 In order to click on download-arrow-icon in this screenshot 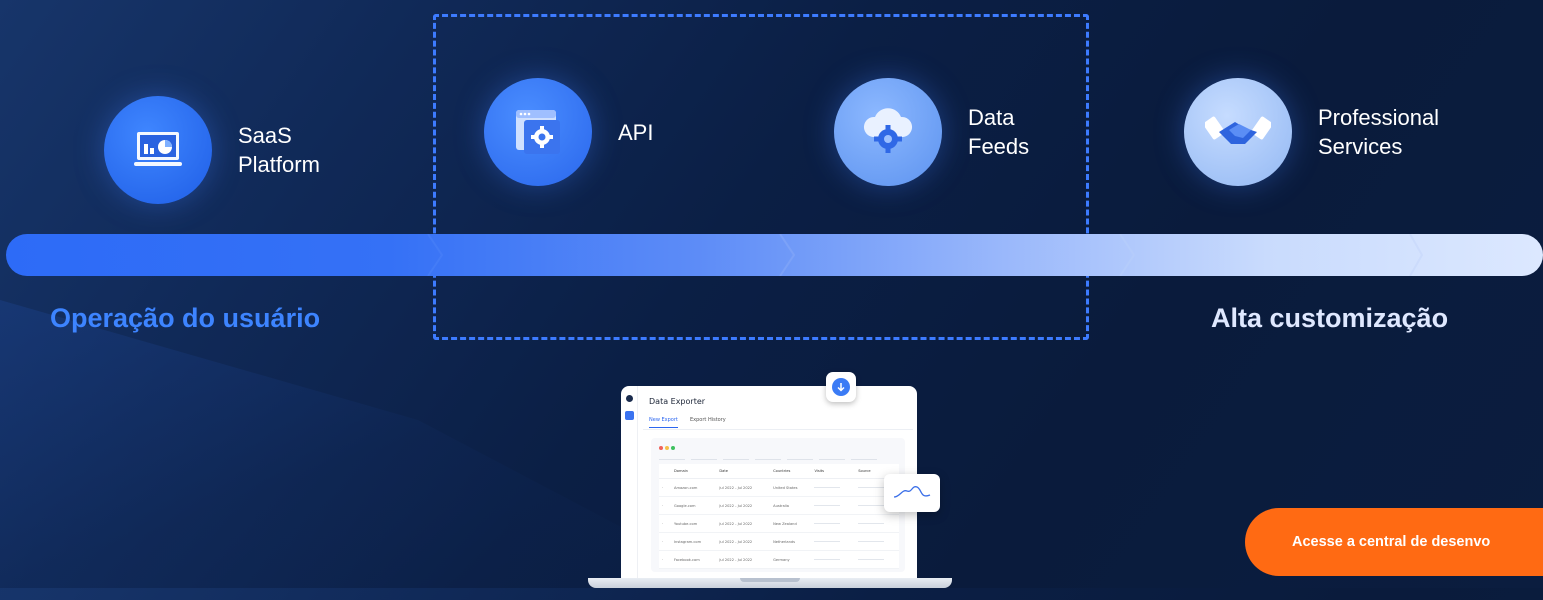, I will do `click(841, 387)`.